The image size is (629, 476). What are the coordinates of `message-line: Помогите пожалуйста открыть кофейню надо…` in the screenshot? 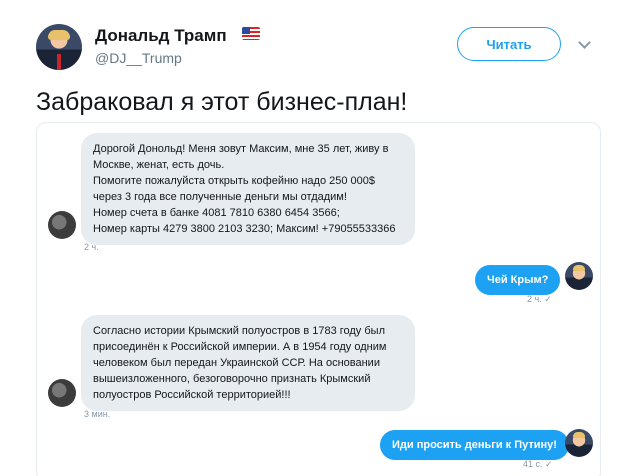 It's located at (234, 181).